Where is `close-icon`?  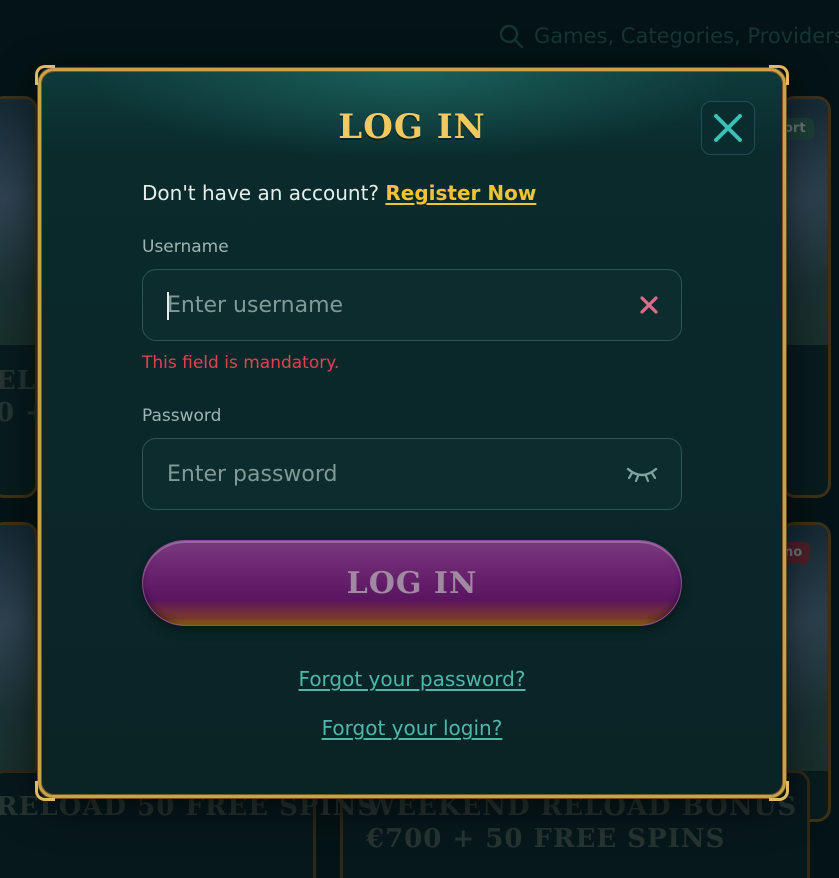
close-icon is located at coordinates (728, 128).